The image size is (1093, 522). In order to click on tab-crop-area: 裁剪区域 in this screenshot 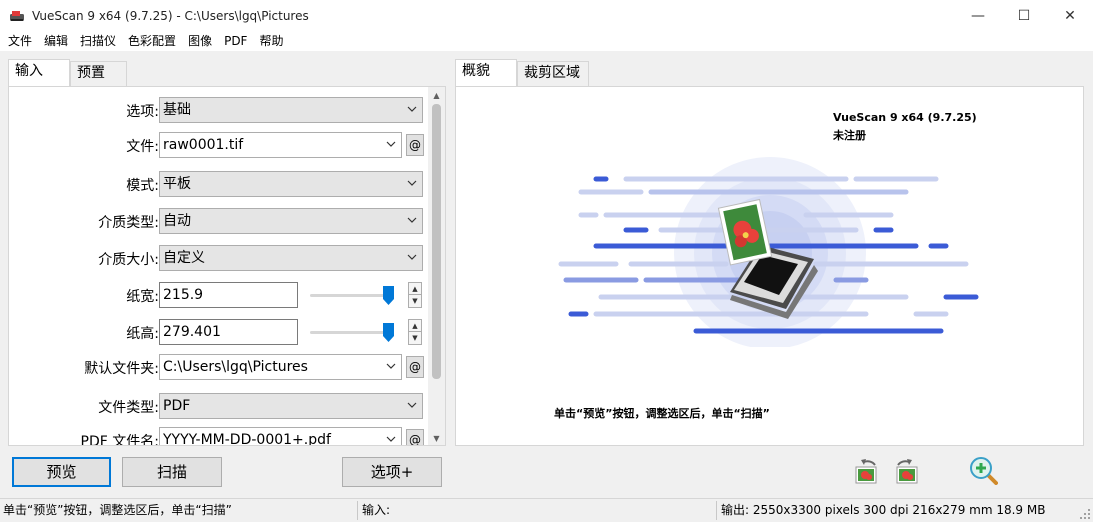, I will do `click(553, 73)`.